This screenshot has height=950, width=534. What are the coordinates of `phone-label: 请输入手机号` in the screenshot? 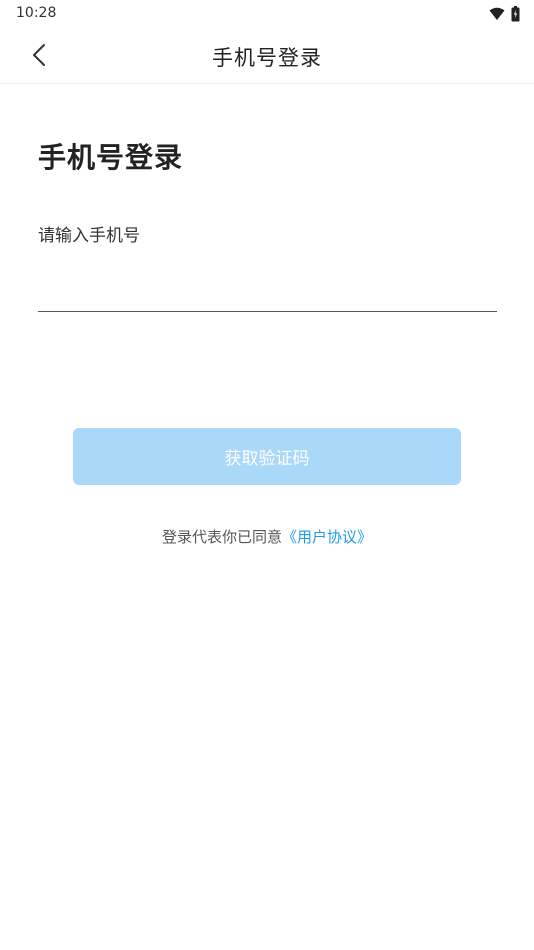 It's located at (89, 236).